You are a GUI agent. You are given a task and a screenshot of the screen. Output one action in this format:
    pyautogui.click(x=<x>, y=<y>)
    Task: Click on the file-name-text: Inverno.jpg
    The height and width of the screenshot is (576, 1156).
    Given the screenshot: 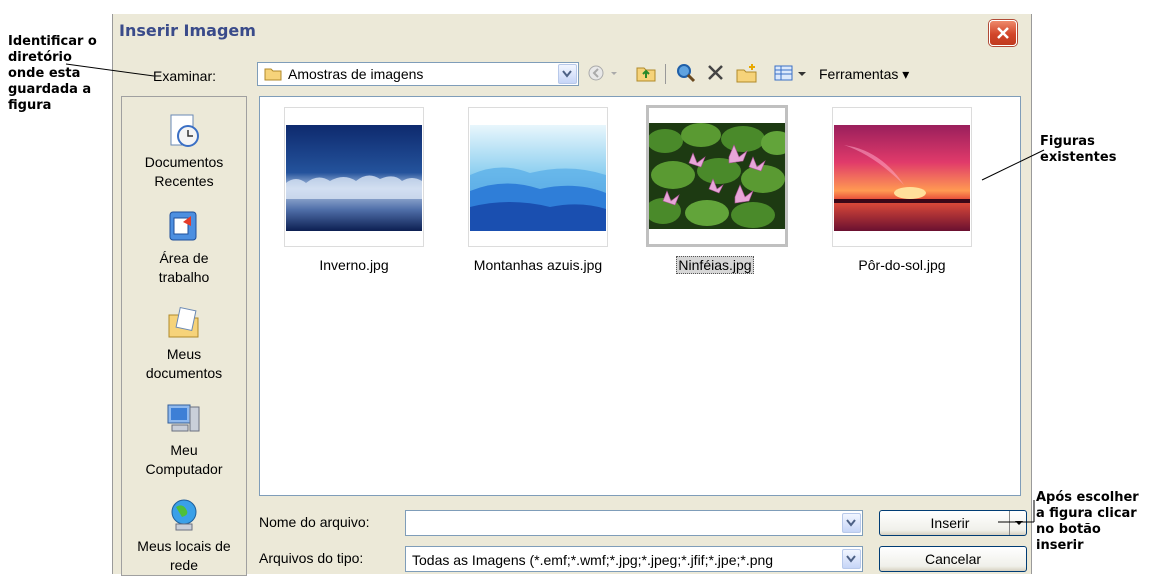 What is the action you would take?
    pyautogui.click(x=354, y=265)
    